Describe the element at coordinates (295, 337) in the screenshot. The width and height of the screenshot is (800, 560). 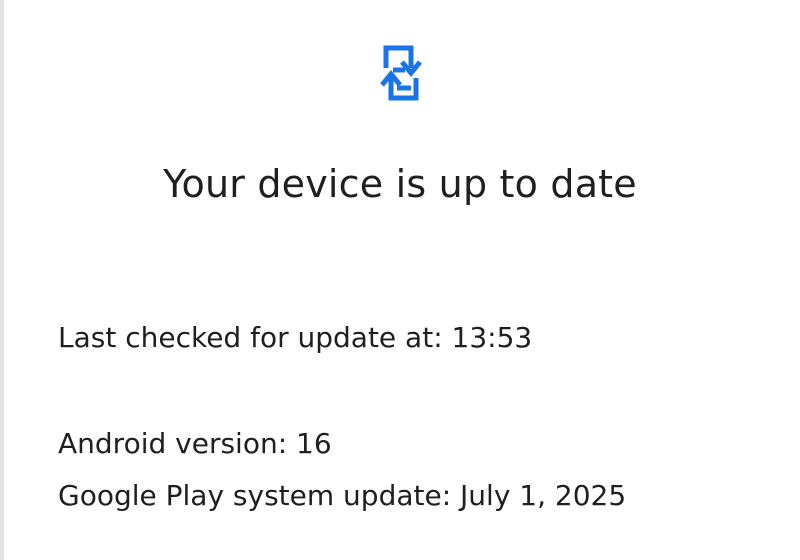
I see `last-checked-text: Last checked for update at: 13:53` at that location.